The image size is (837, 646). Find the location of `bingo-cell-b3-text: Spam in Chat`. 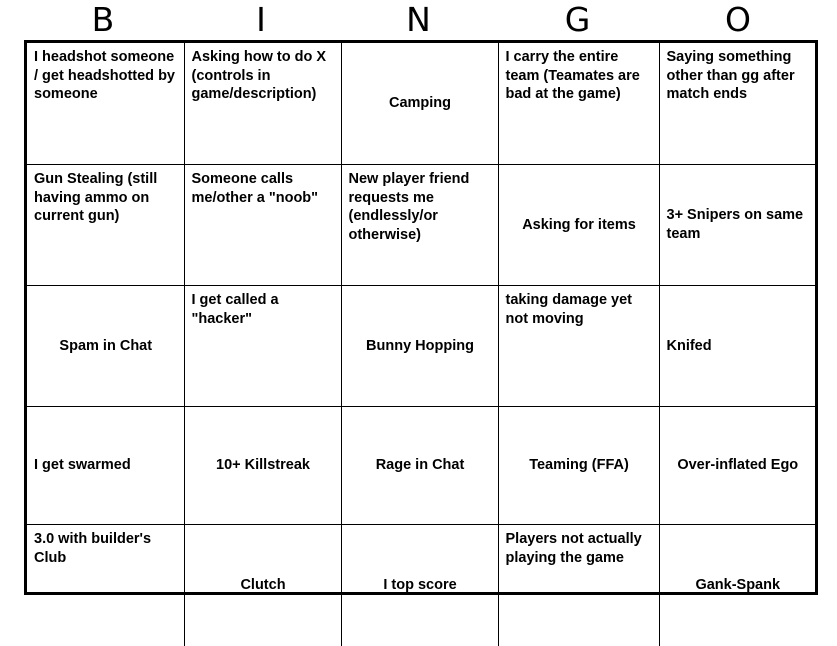

bingo-cell-b3-text: Spam in Chat is located at coordinates (106, 346).